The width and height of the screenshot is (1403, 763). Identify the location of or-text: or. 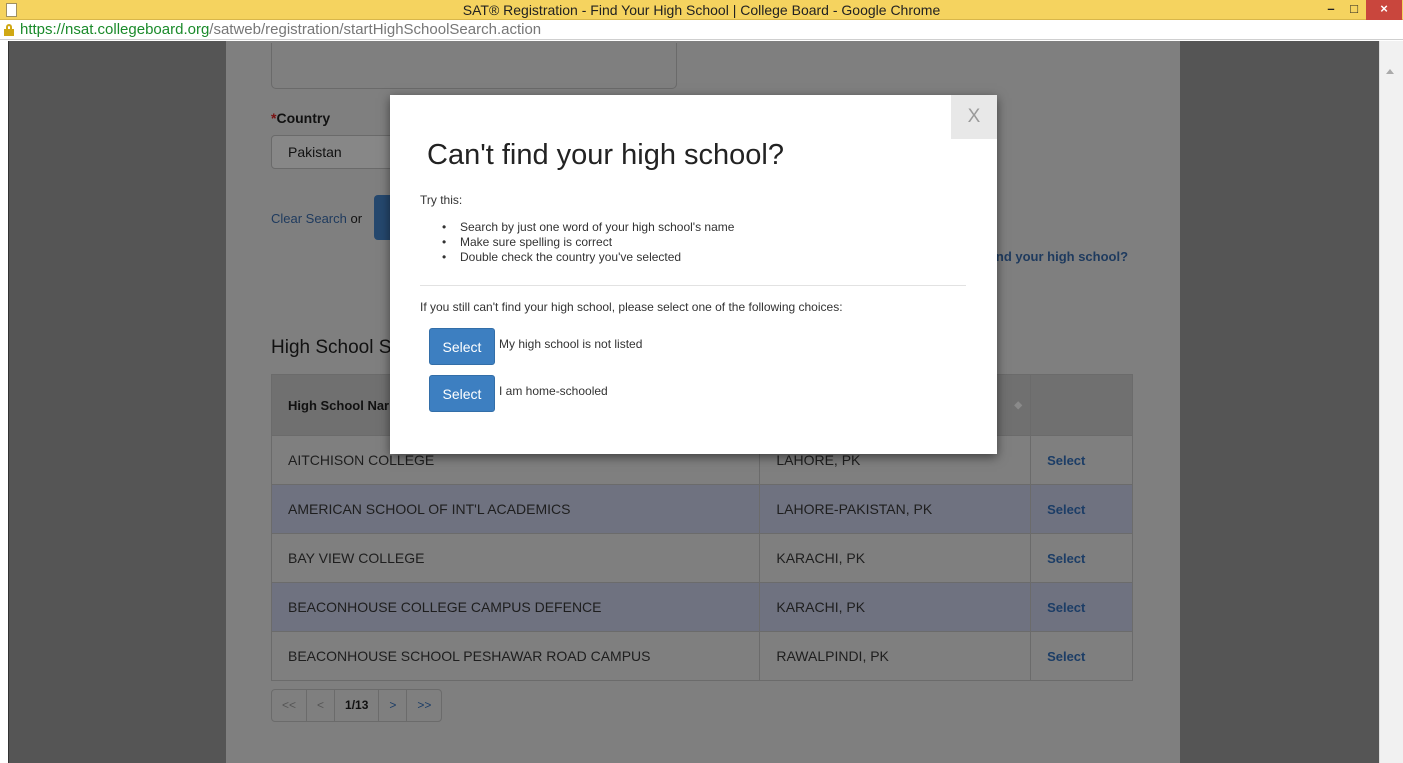
(354, 218).